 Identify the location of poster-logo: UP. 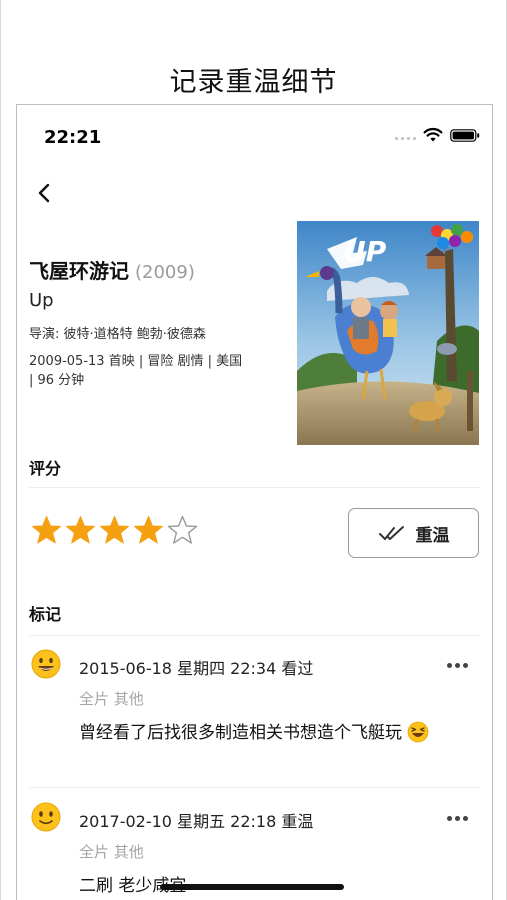
(365, 251).